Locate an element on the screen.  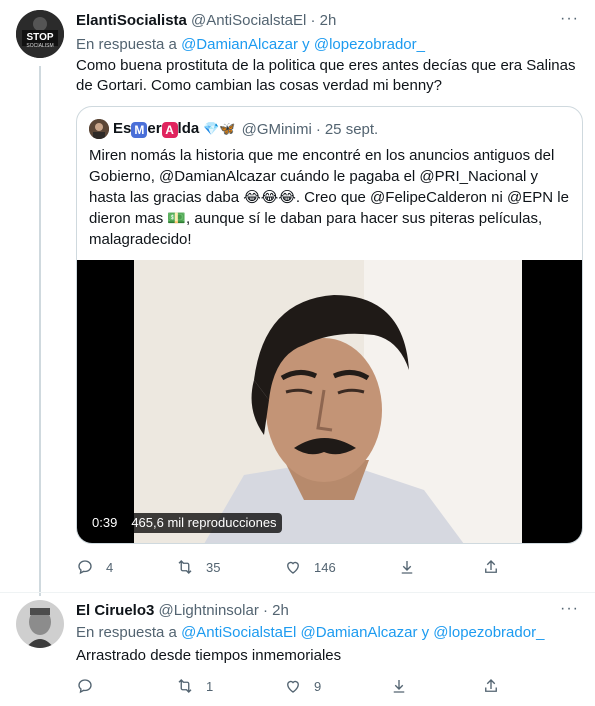
like-button: 9 is located at coordinates (302, 686).